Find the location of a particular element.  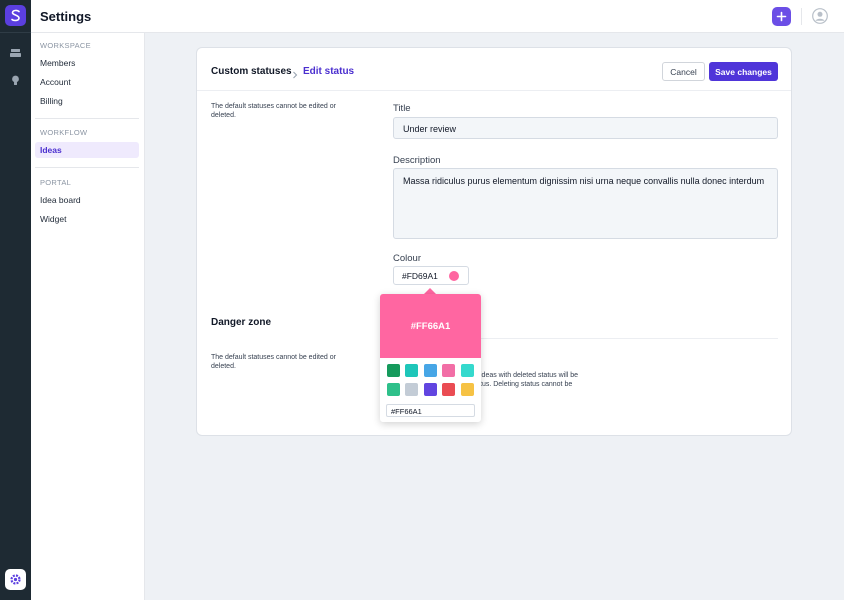

app-rail is located at coordinates (15, 300).